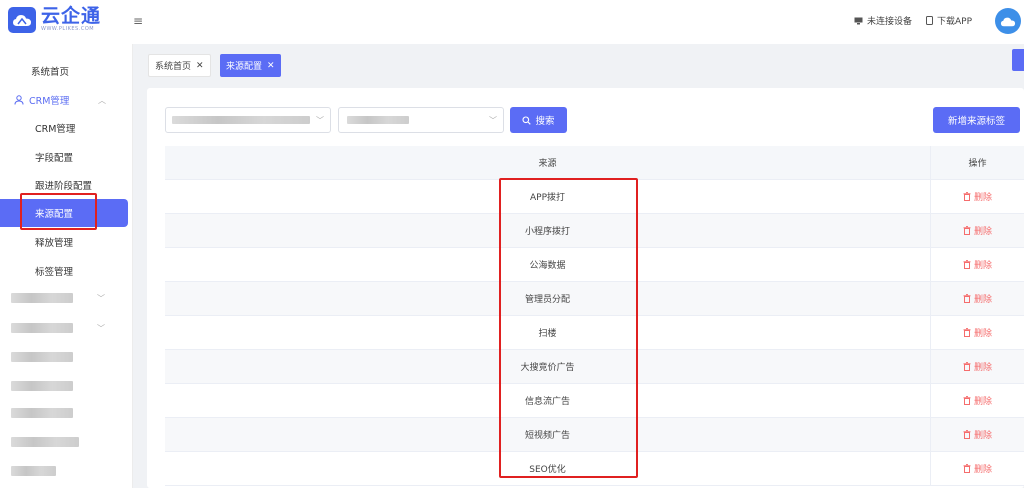 The width and height of the screenshot is (1024, 488). What do you see at coordinates (512, 22) in the screenshot?
I see `top-header: 云企通 WWW.PLIKES.COM ≡ 未连接设备 下载APP` at bounding box center [512, 22].